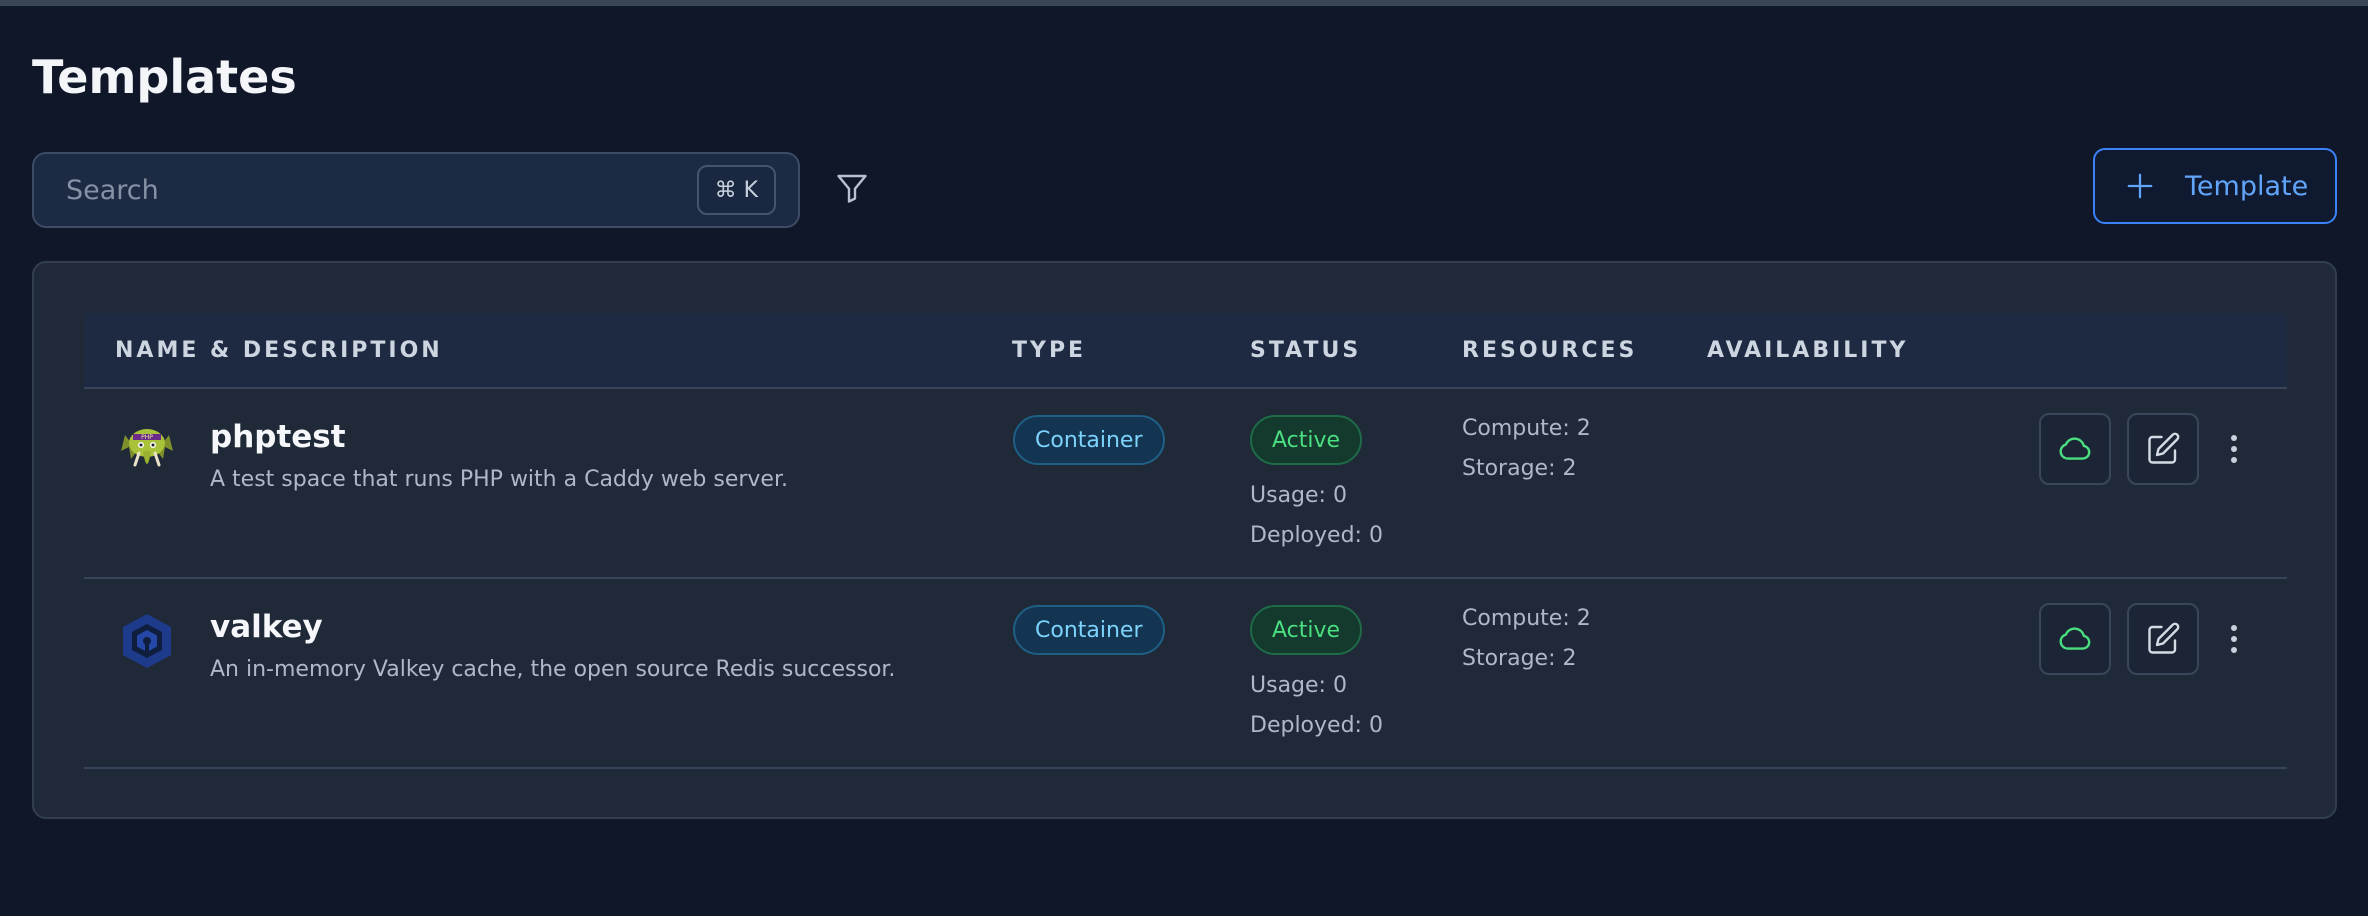  I want to click on filter-icon, so click(852, 188).